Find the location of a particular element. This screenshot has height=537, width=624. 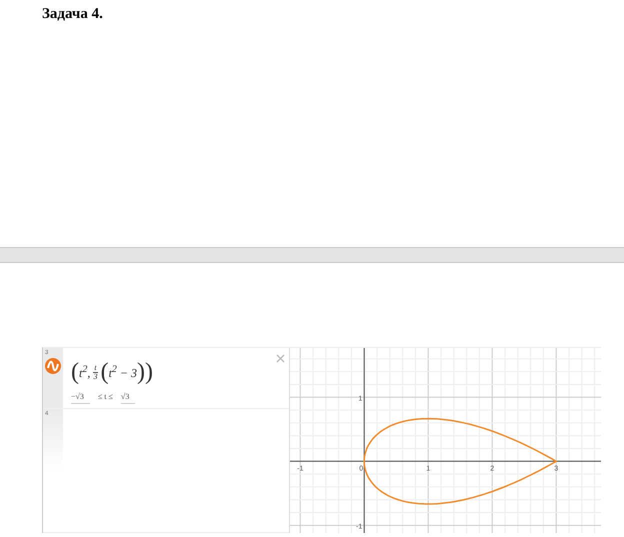

domain-low: −√3 is located at coordinates (80, 398).